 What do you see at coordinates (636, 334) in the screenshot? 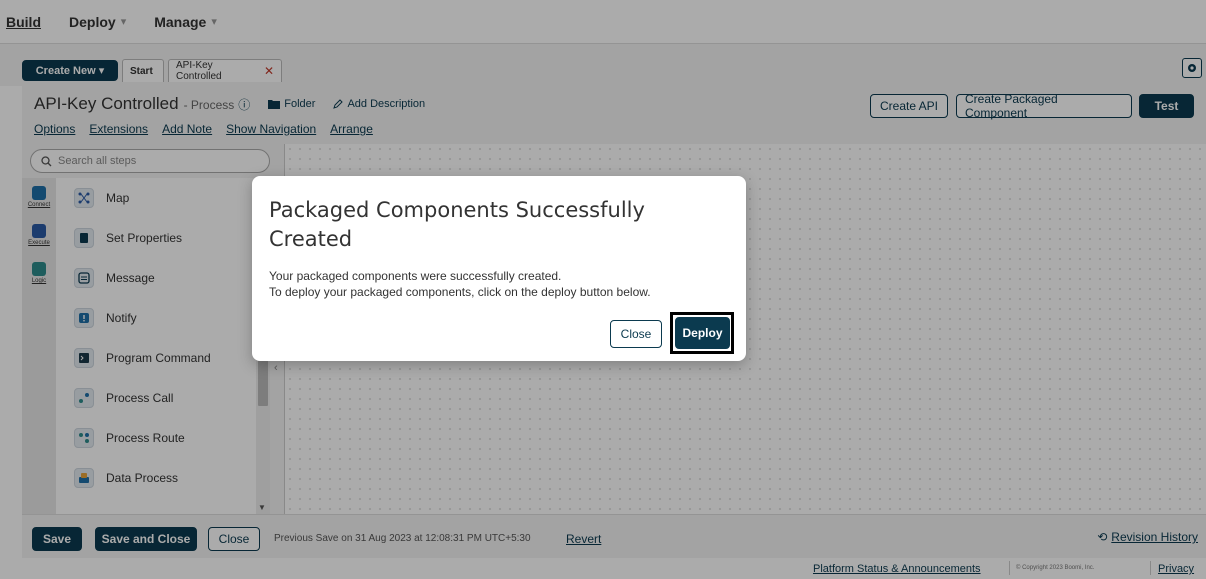
I see `dialog-close-button: Close` at bounding box center [636, 334].